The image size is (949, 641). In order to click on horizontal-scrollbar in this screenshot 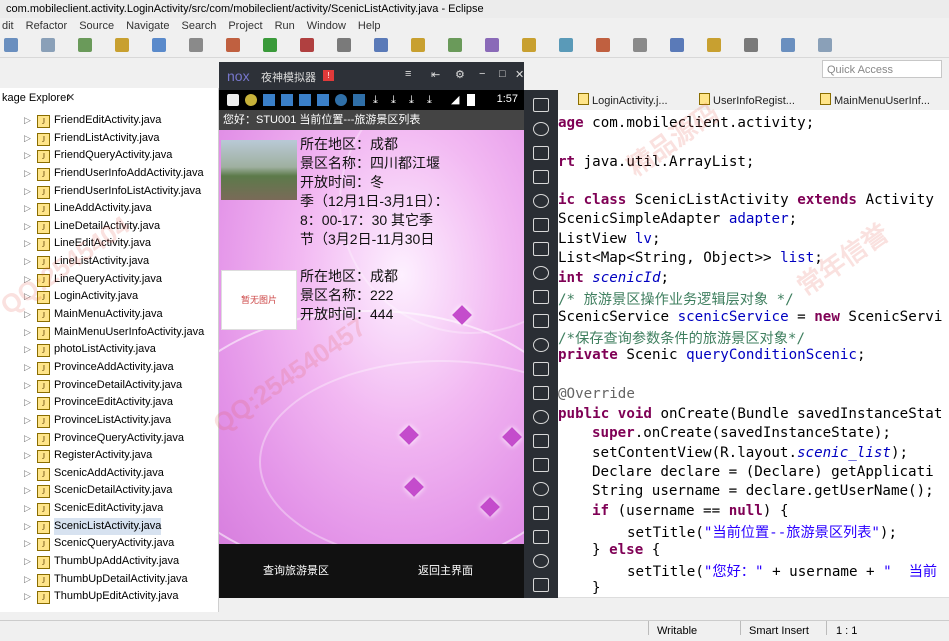, I will do `click(753, 601)`.